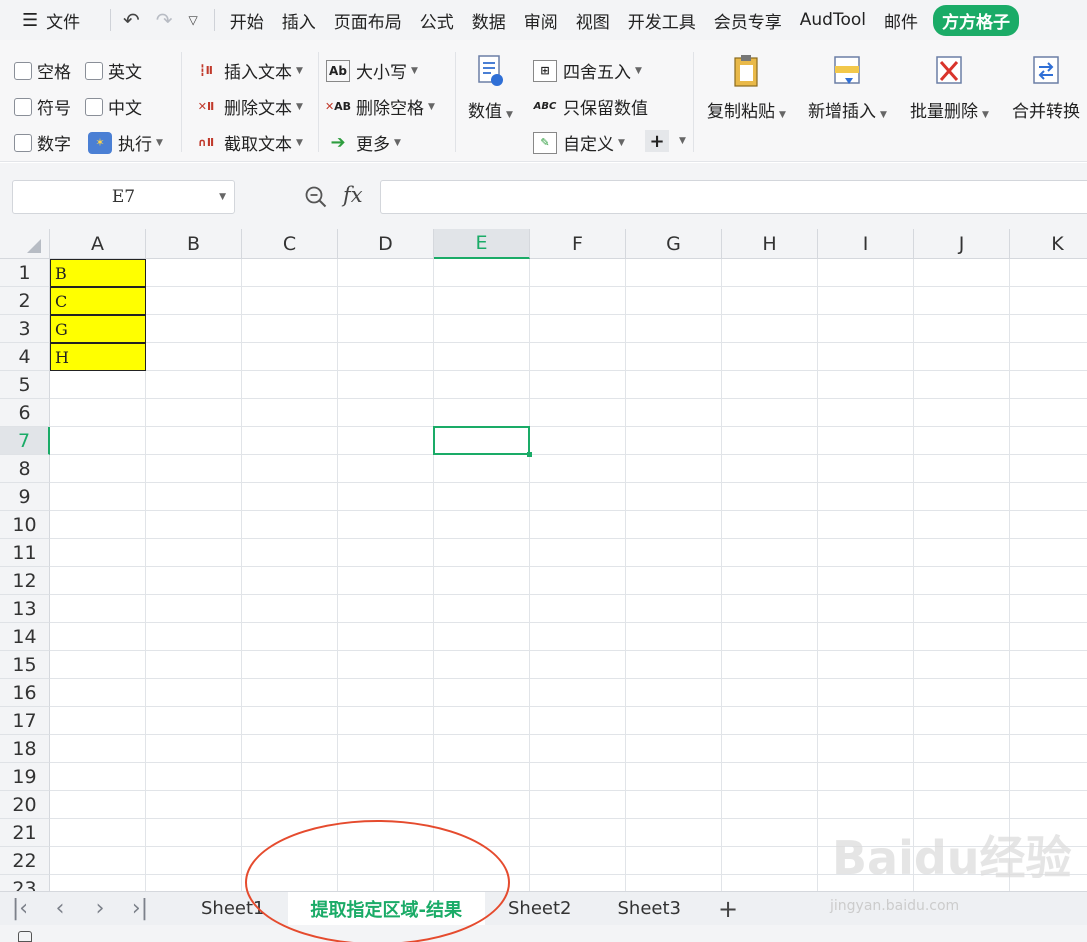 The image size is (1087, 942). What do you see at coordinates (42, 106) in the screenshot?
I see `checkbox-symbol: 符号` at bounding box center [42, 106].